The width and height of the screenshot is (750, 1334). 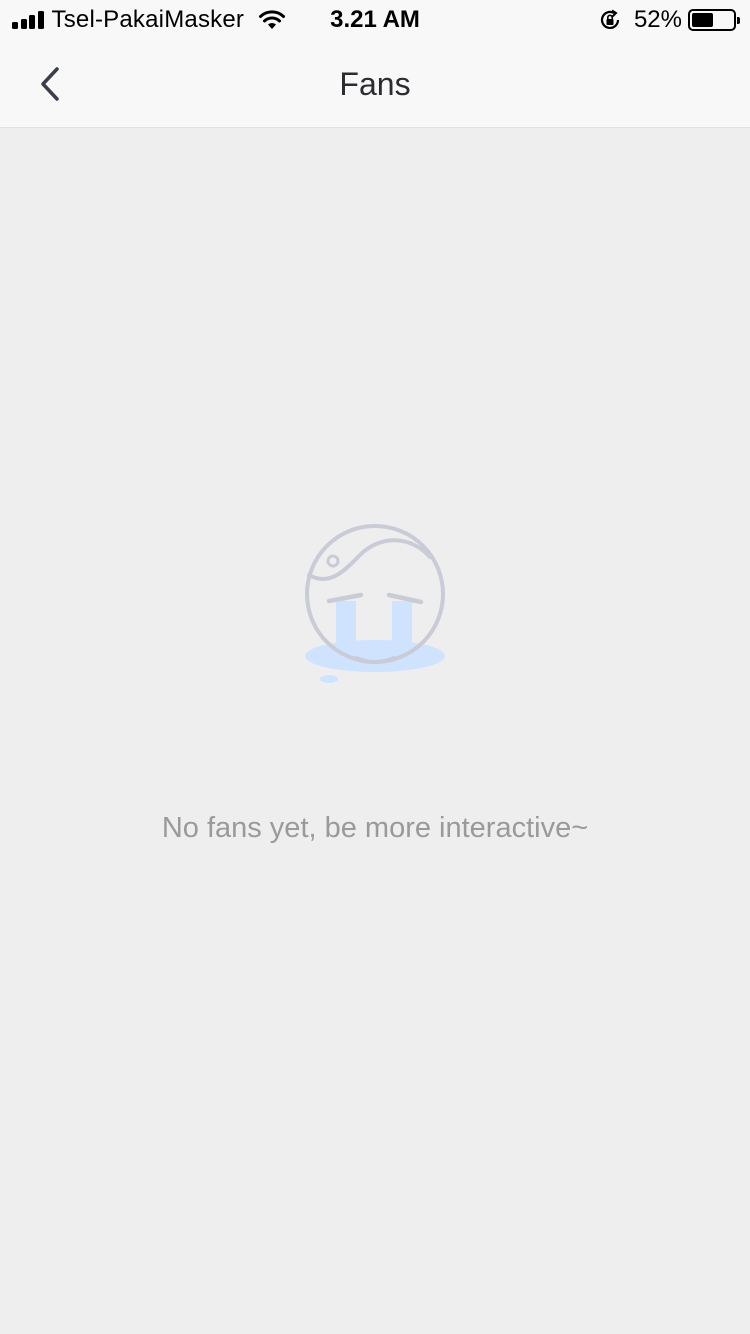 What do you see at coordinates (375, 603) in the screenshot?
I see `crying-face-icon` at bounding box center [375, 603].